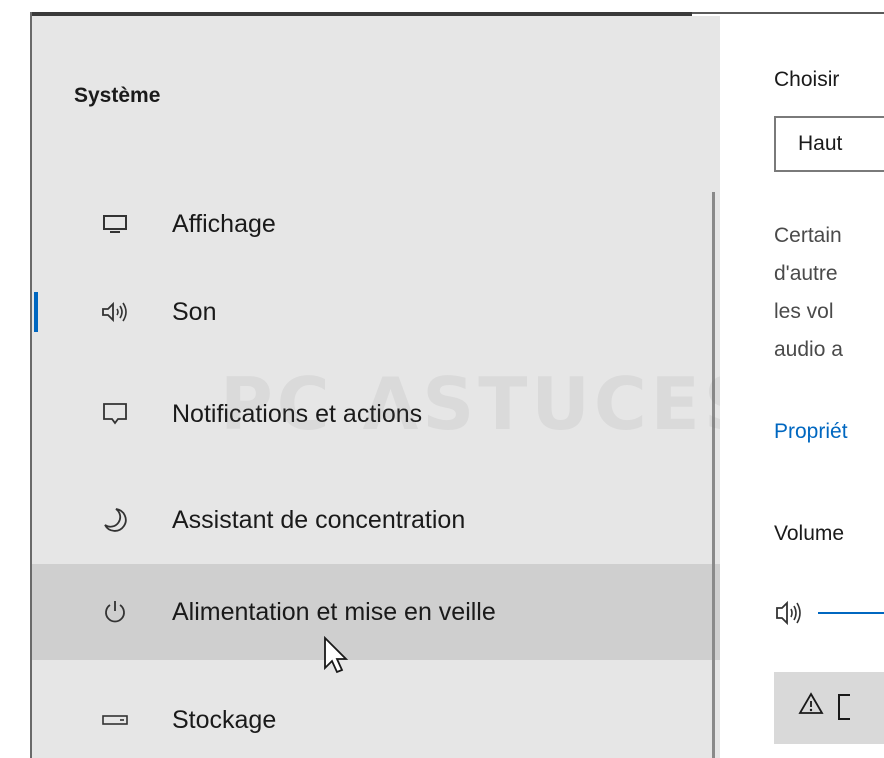 This screenshot has height=758, width=884. Describe the element at coordinates (809, 533) in the screenshot. I see `volume-label: Volume` at that location.